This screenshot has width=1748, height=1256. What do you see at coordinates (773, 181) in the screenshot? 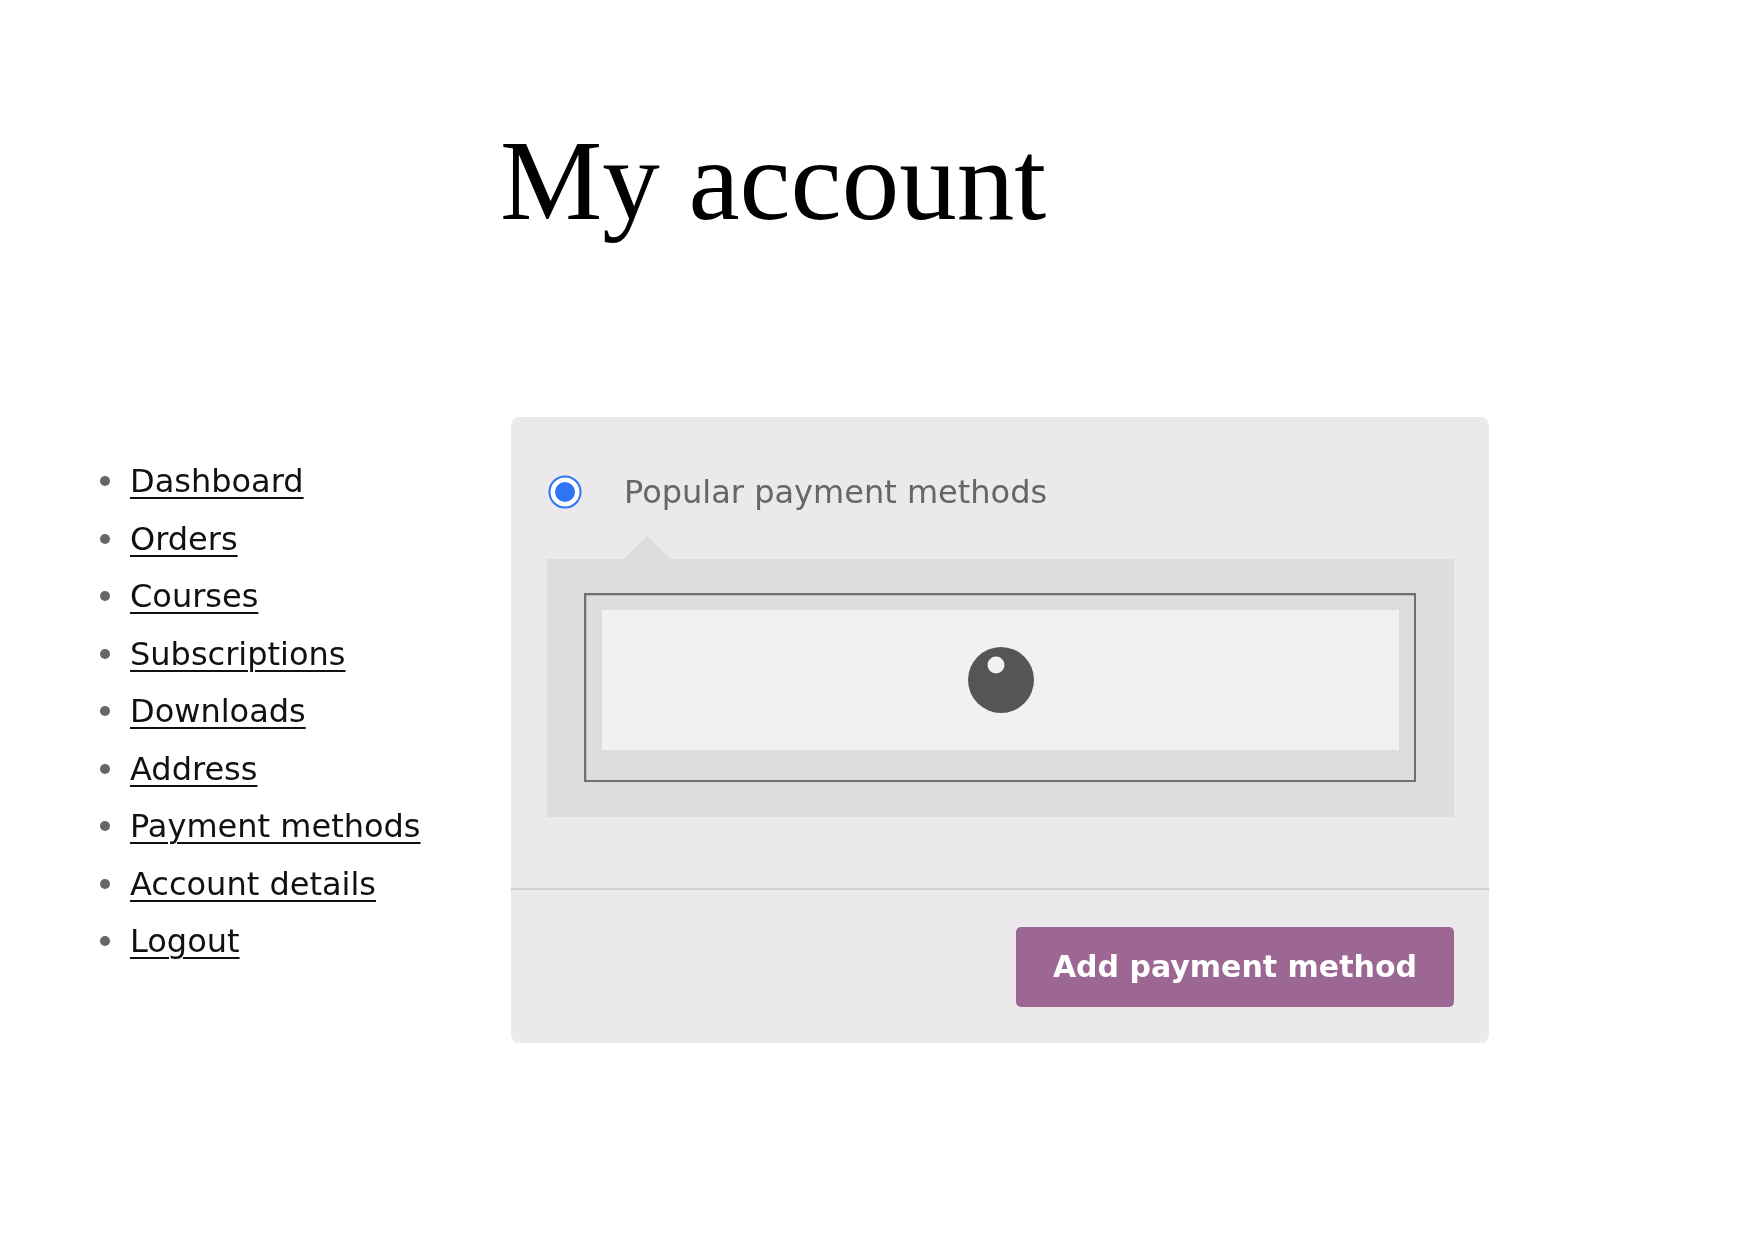
I see `page-title: My account` at bounding box center [773, 181].